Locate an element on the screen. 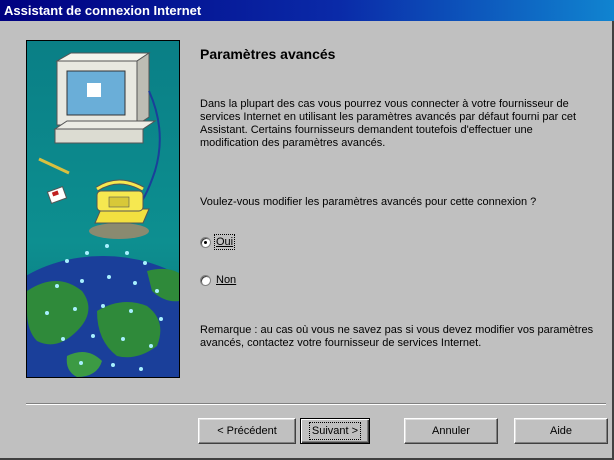  help-button: Aide is located at coordinates (561, 431).